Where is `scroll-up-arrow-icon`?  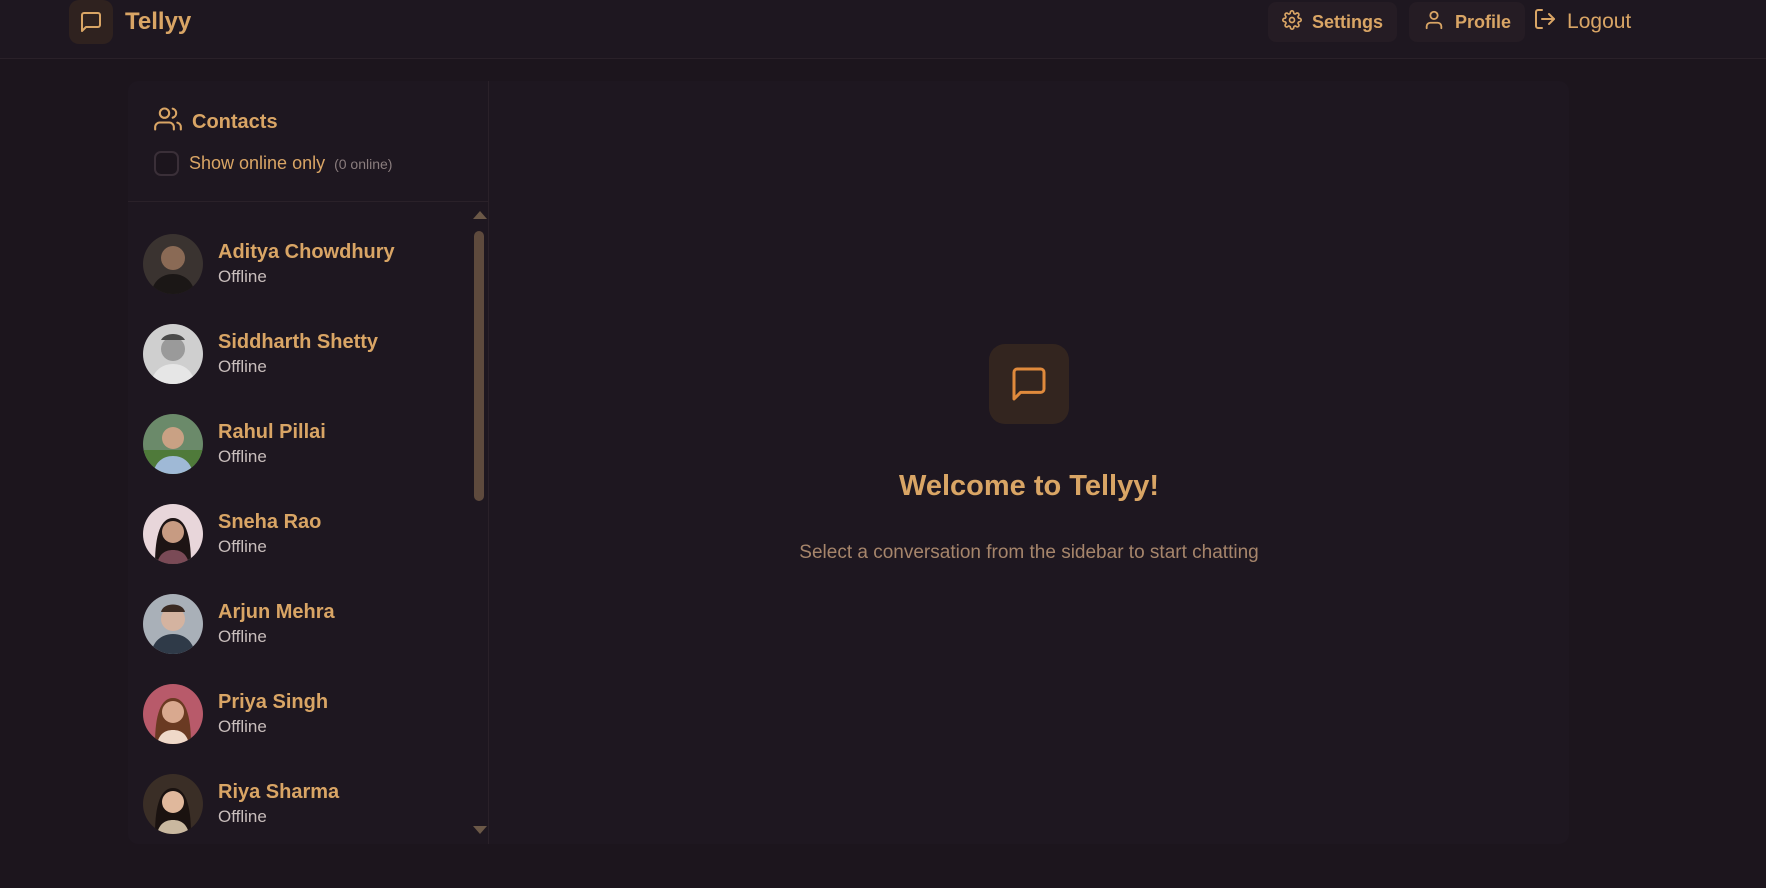 scroll-up-arrow-icon is located at coordinates (480, 215).